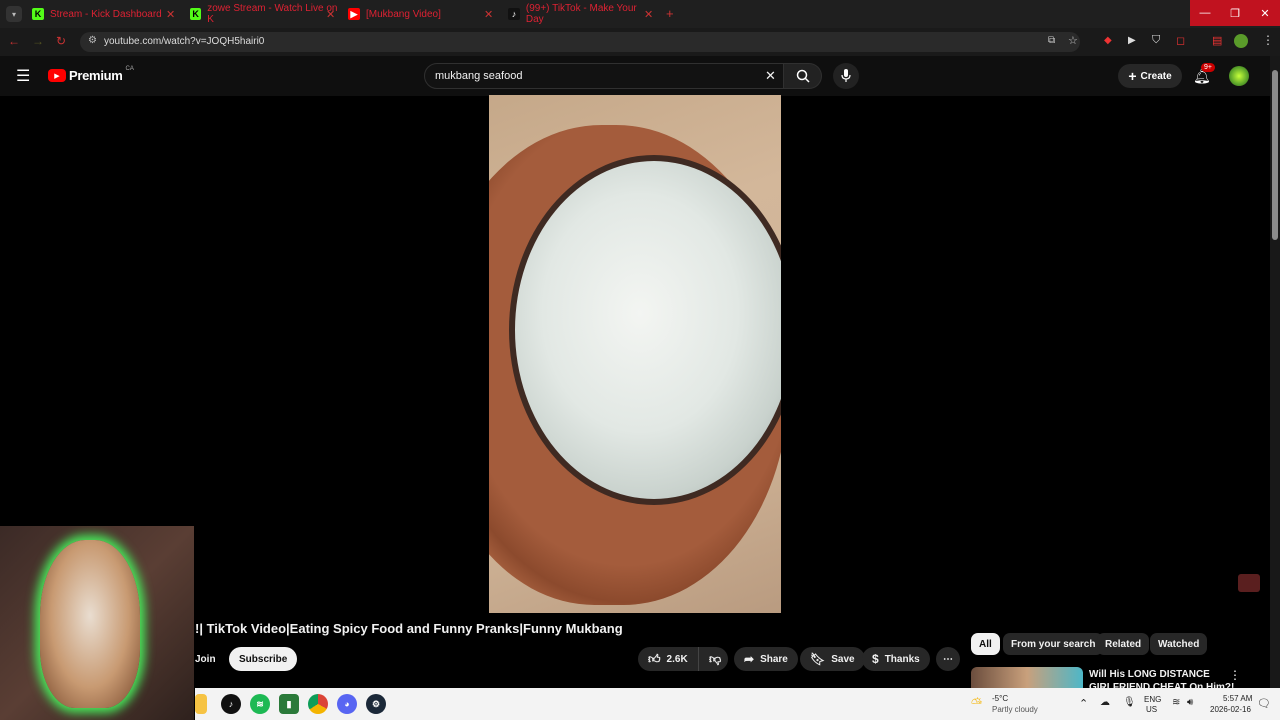  Describe the element at coordinates (1105, 702) in the screenshot. I see `cloud-icon: ☁` at that location.